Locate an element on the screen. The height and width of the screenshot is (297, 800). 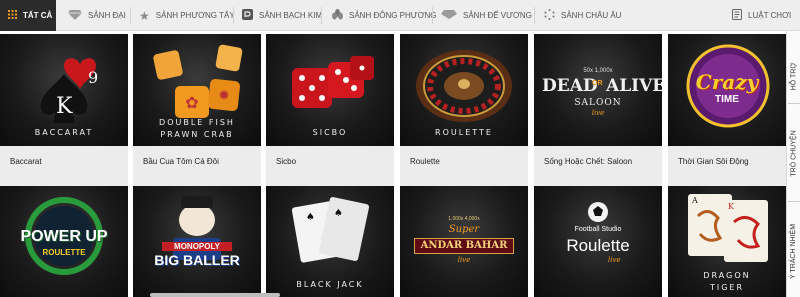
tab-label: TẤT CẢ is located at coordinates (38, 15).